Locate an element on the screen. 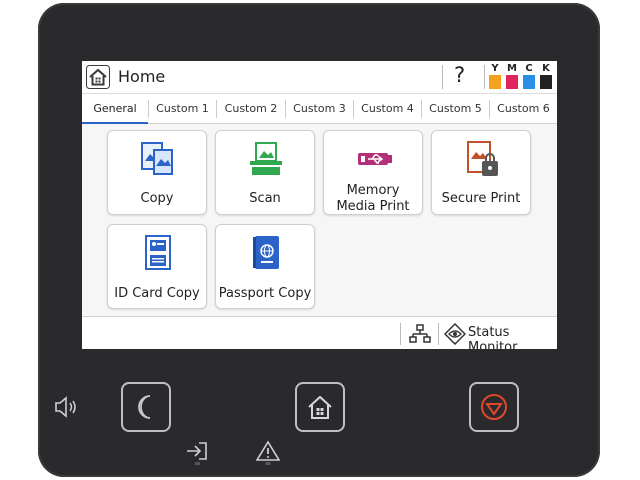 This screenshot has width=640, height=480. tab-custom-3: Custom 3 is located at coordinates (319, 109).